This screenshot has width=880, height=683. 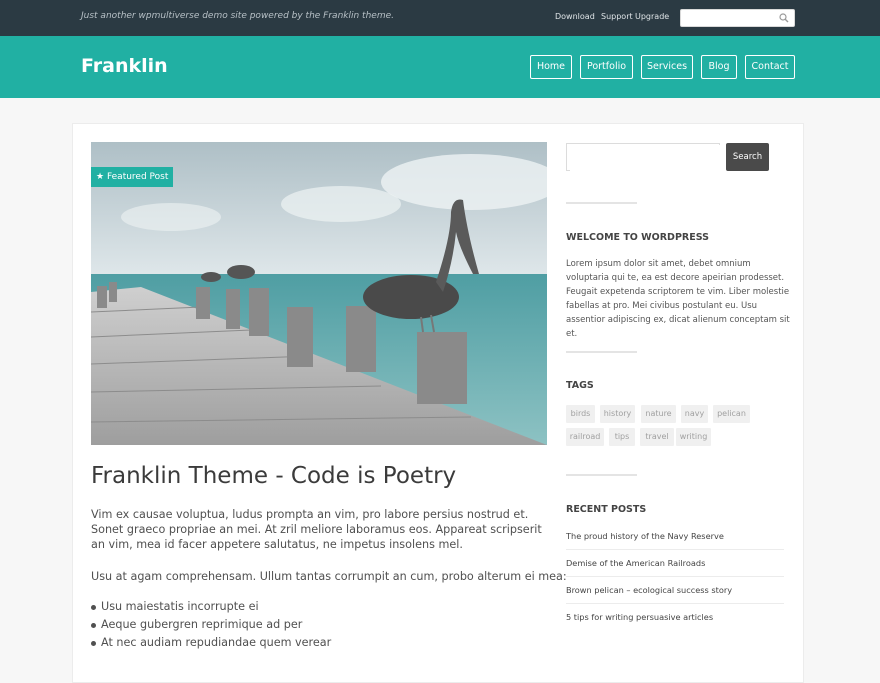 What do you see at coordinates (658, 414) in the screenshot?
I see `tag-nature: nature` at bounding box center [658, 414].